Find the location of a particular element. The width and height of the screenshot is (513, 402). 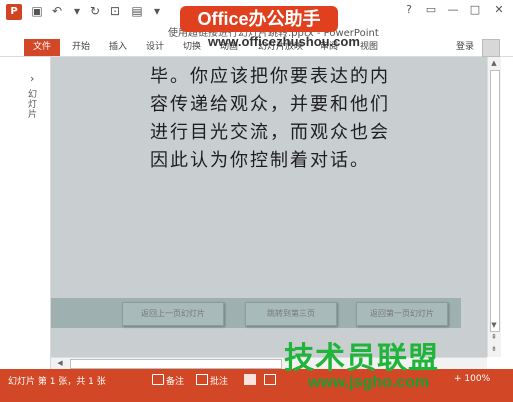

notes-icon is located at coordinates (158, 379).